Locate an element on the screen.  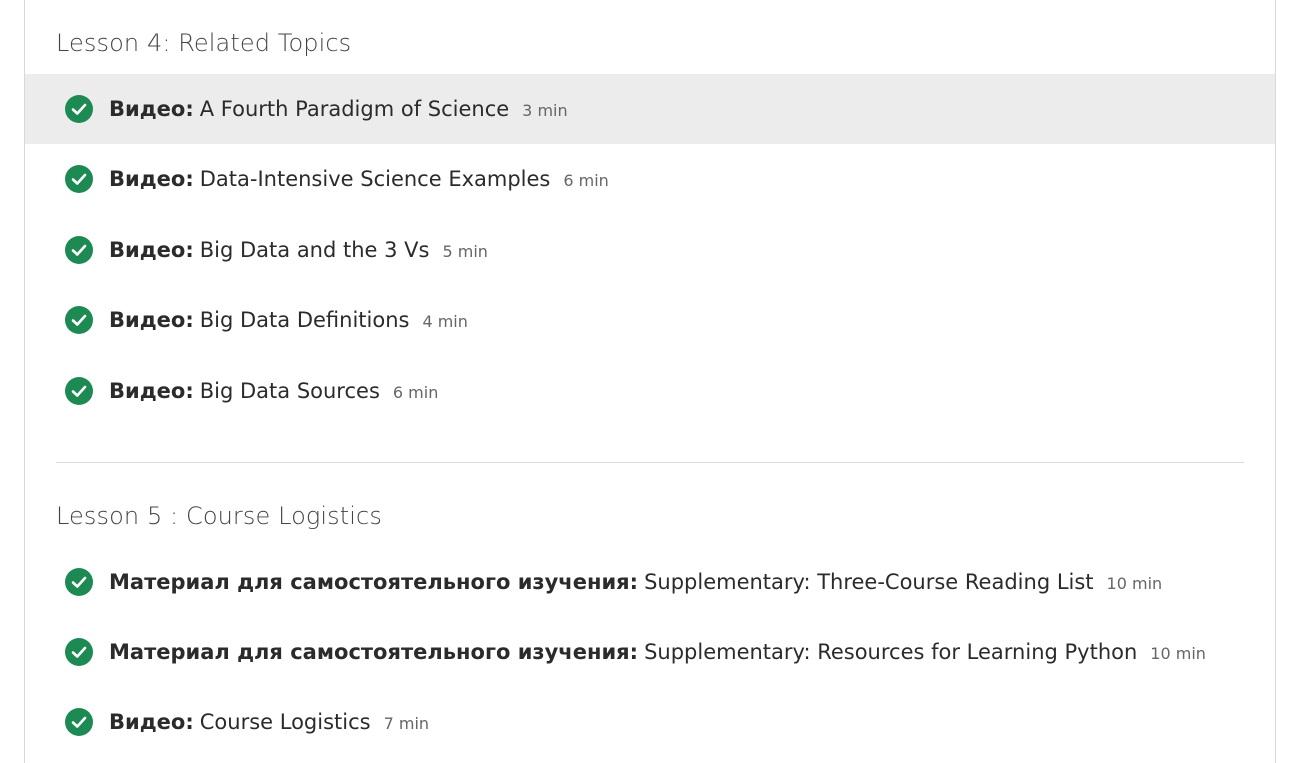
lesson-item-big-data-3vs: Видео: Big Data and the 3 Vs 5 min is located at coordinates (650, 250).